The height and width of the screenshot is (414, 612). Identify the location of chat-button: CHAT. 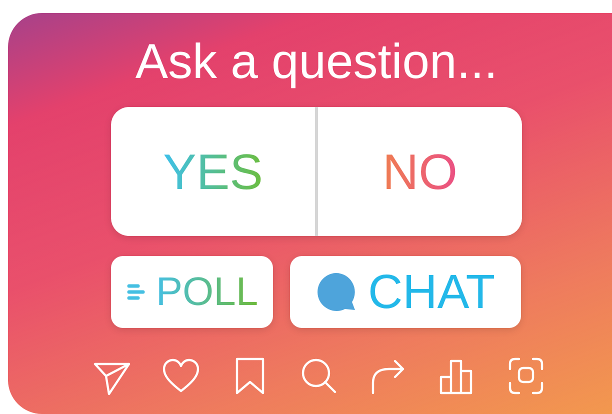
(405, 292).